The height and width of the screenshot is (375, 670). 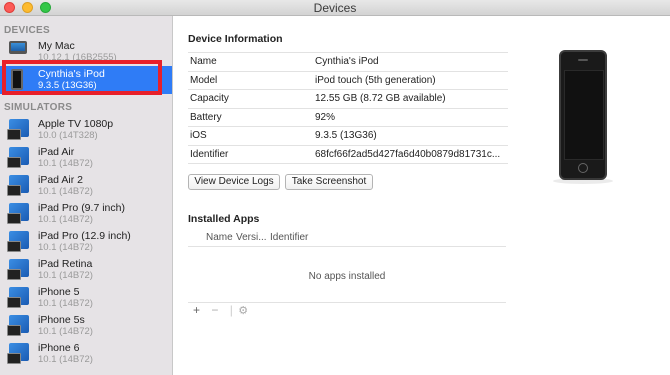 What do you see at coordinates (329, 182) in the screenshot?
I see `take-screenshot-button: Take Screenshot` at bounding box center [329, 182].